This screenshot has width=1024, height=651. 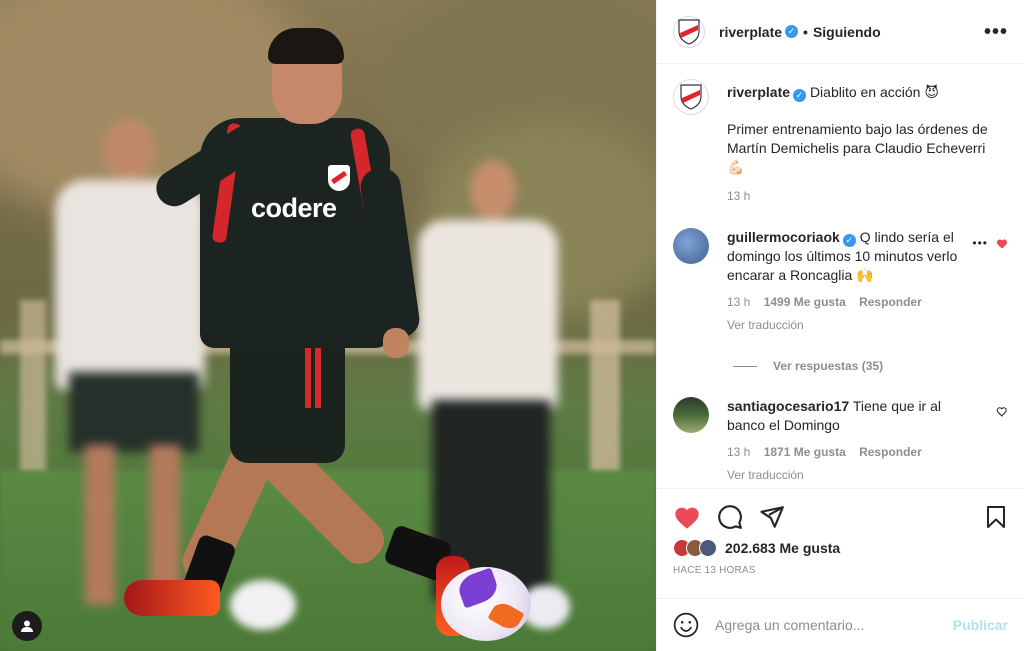 I want to click on post-header: riverplate ✓ • Siguiendo •••, so click(x=840, y=32).